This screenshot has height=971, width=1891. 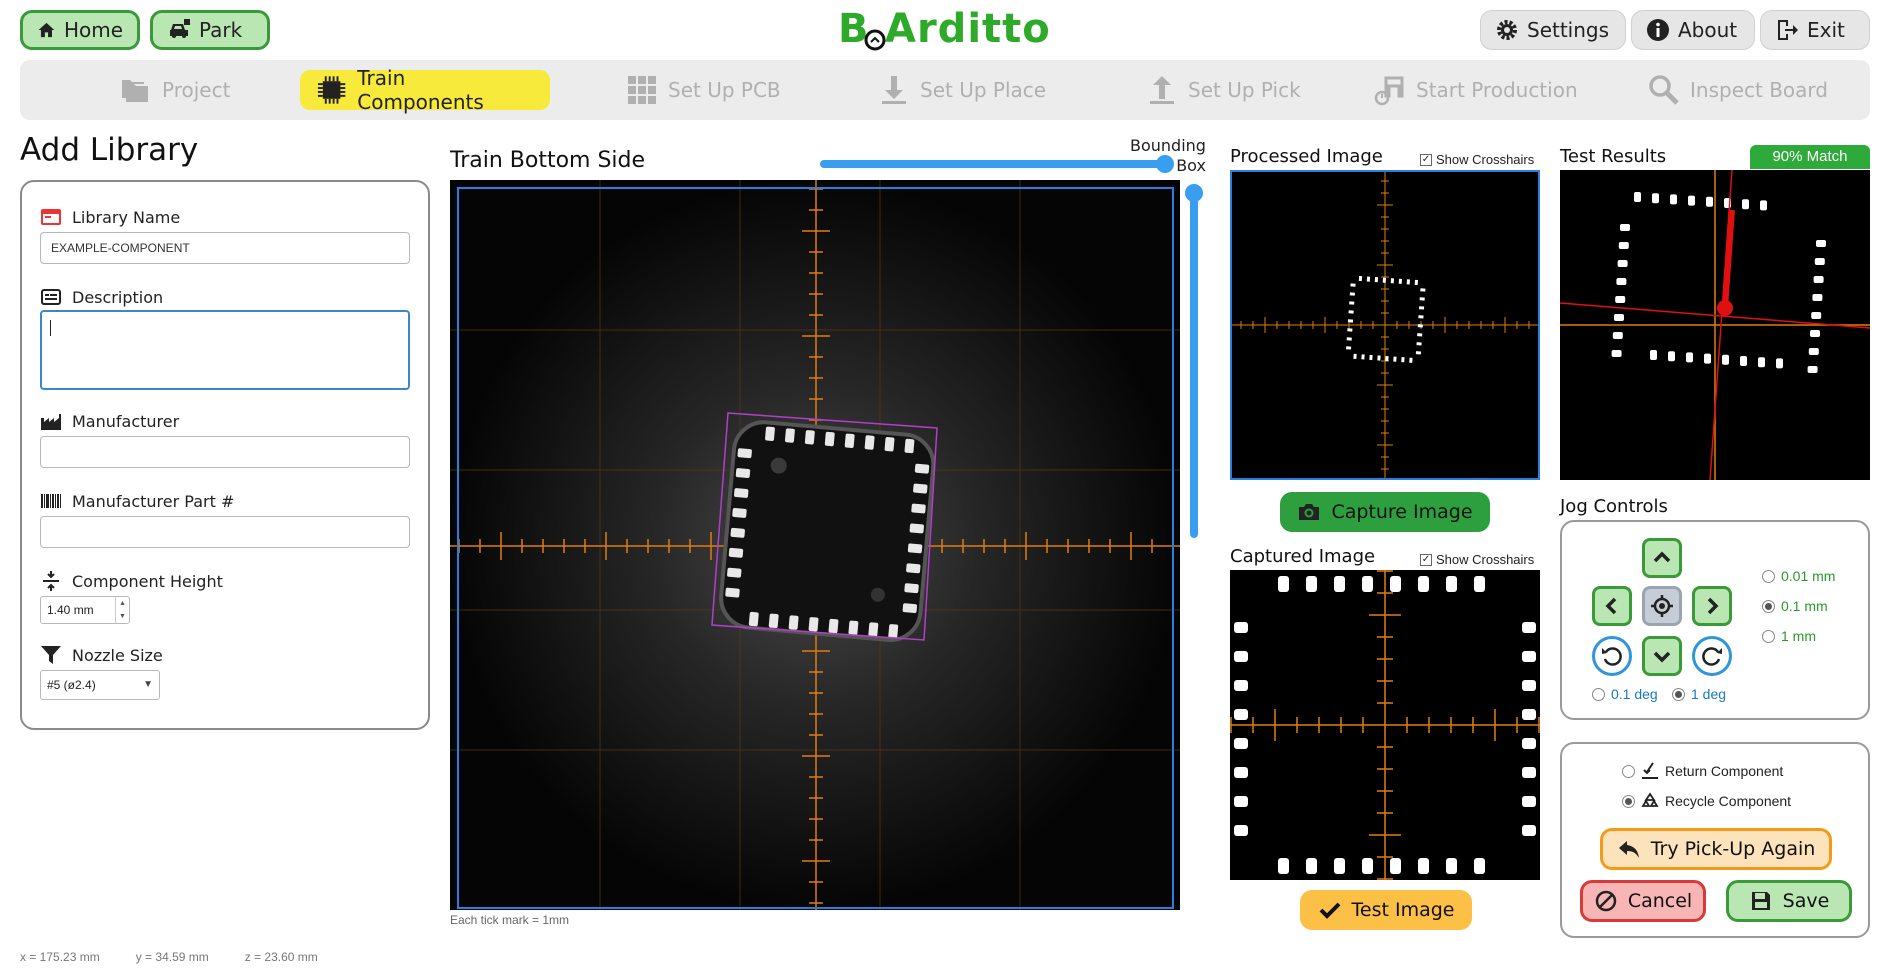 What do you see at coordinates (1568, 30) in the screenshot?
I see `settings-button-label: Settings` at bounding box center [1568, 30].